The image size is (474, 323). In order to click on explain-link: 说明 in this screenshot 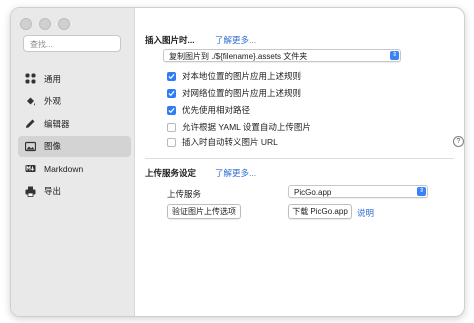, I will do `click(365, 213)`.